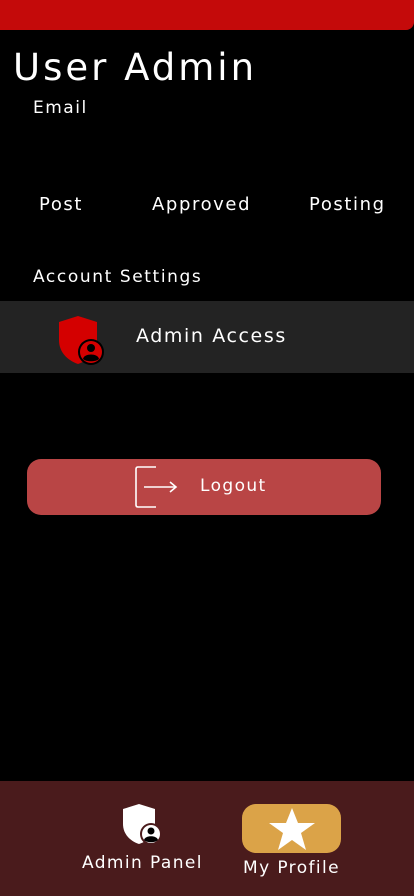 This screenshot has height=896, width=414. I want to click on logout-label: Logout, so click(233, 486).